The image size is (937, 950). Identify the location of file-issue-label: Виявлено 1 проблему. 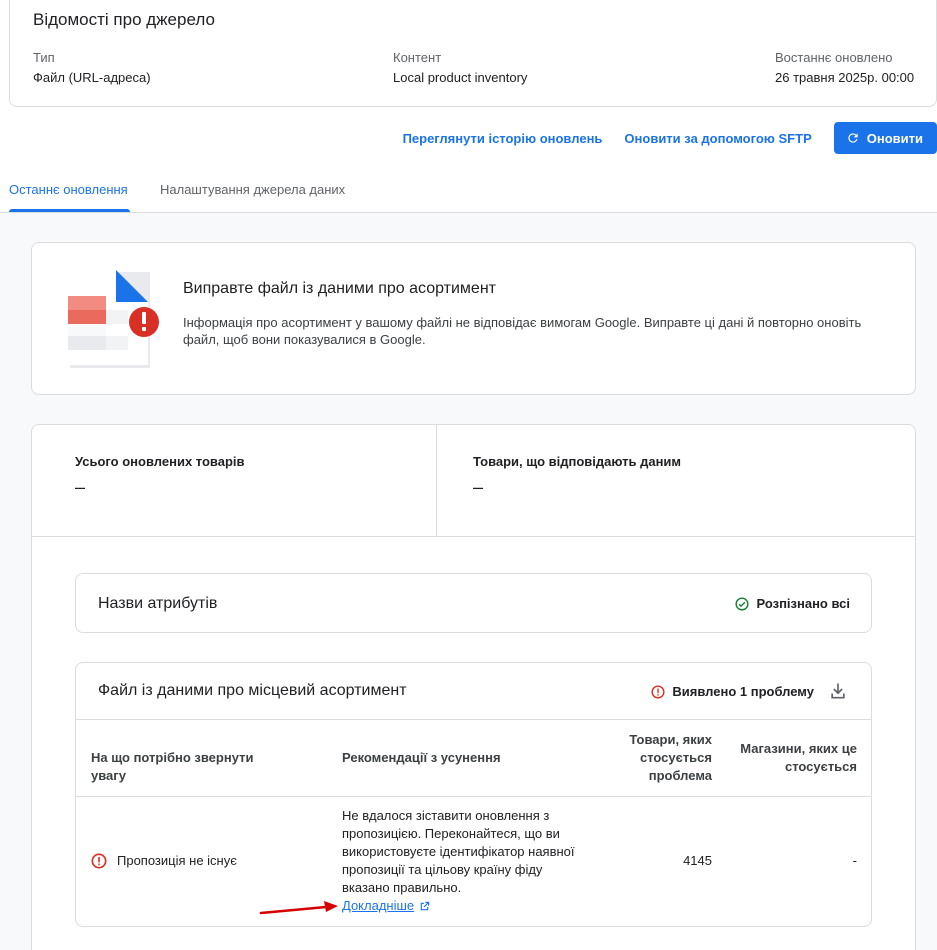
(743, 691).